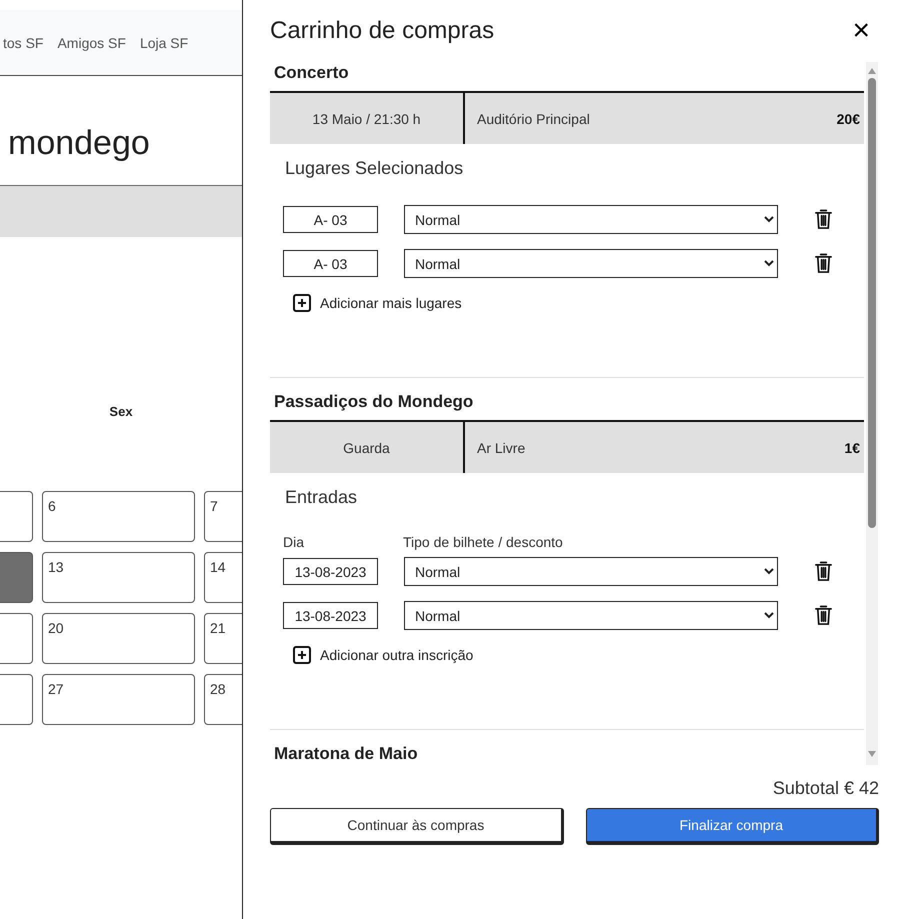 The image size is (907, 919). What do you see at coordinates (118, 516) in the screenshot?
I see `calendar-day: 6` at bounding box center [118, 516].